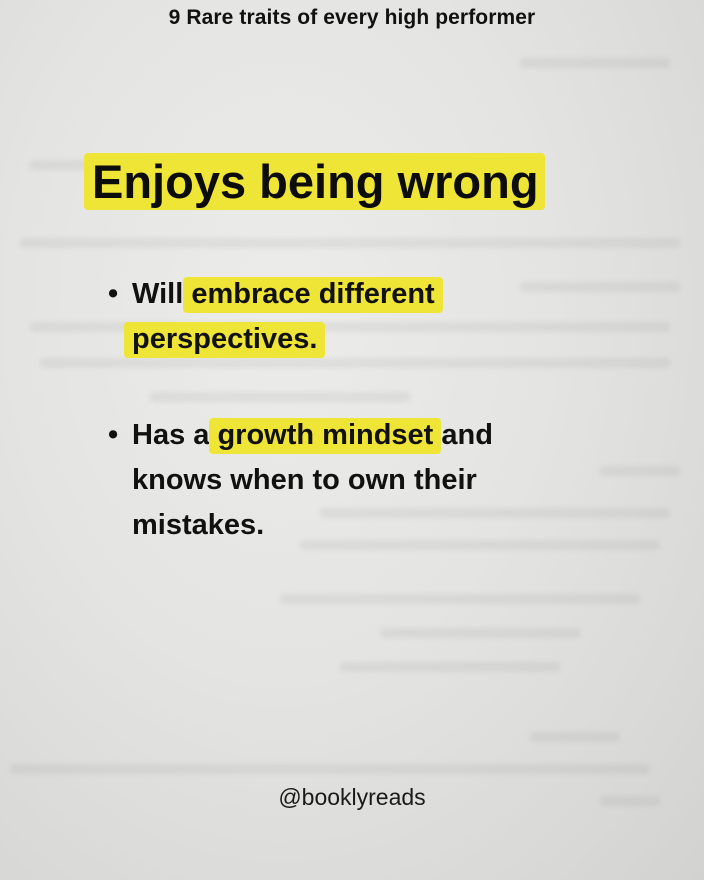  Describe the element at coordinates (175, 435) in the screenshot. I see `bullet-text-before: Has a` at that location.